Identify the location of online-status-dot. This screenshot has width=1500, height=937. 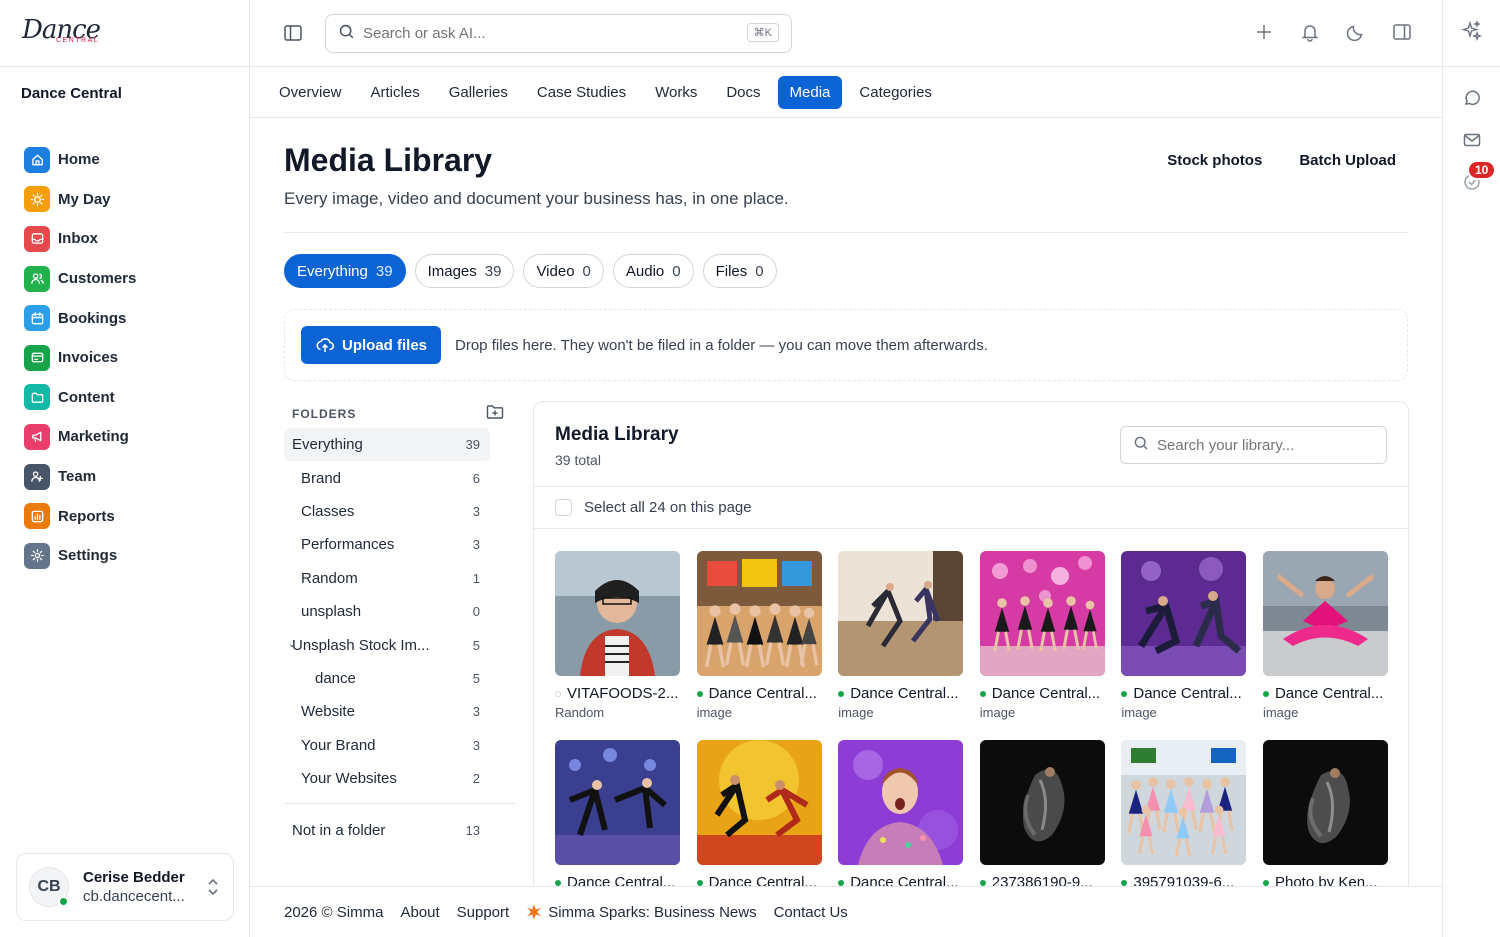
(63, 901).